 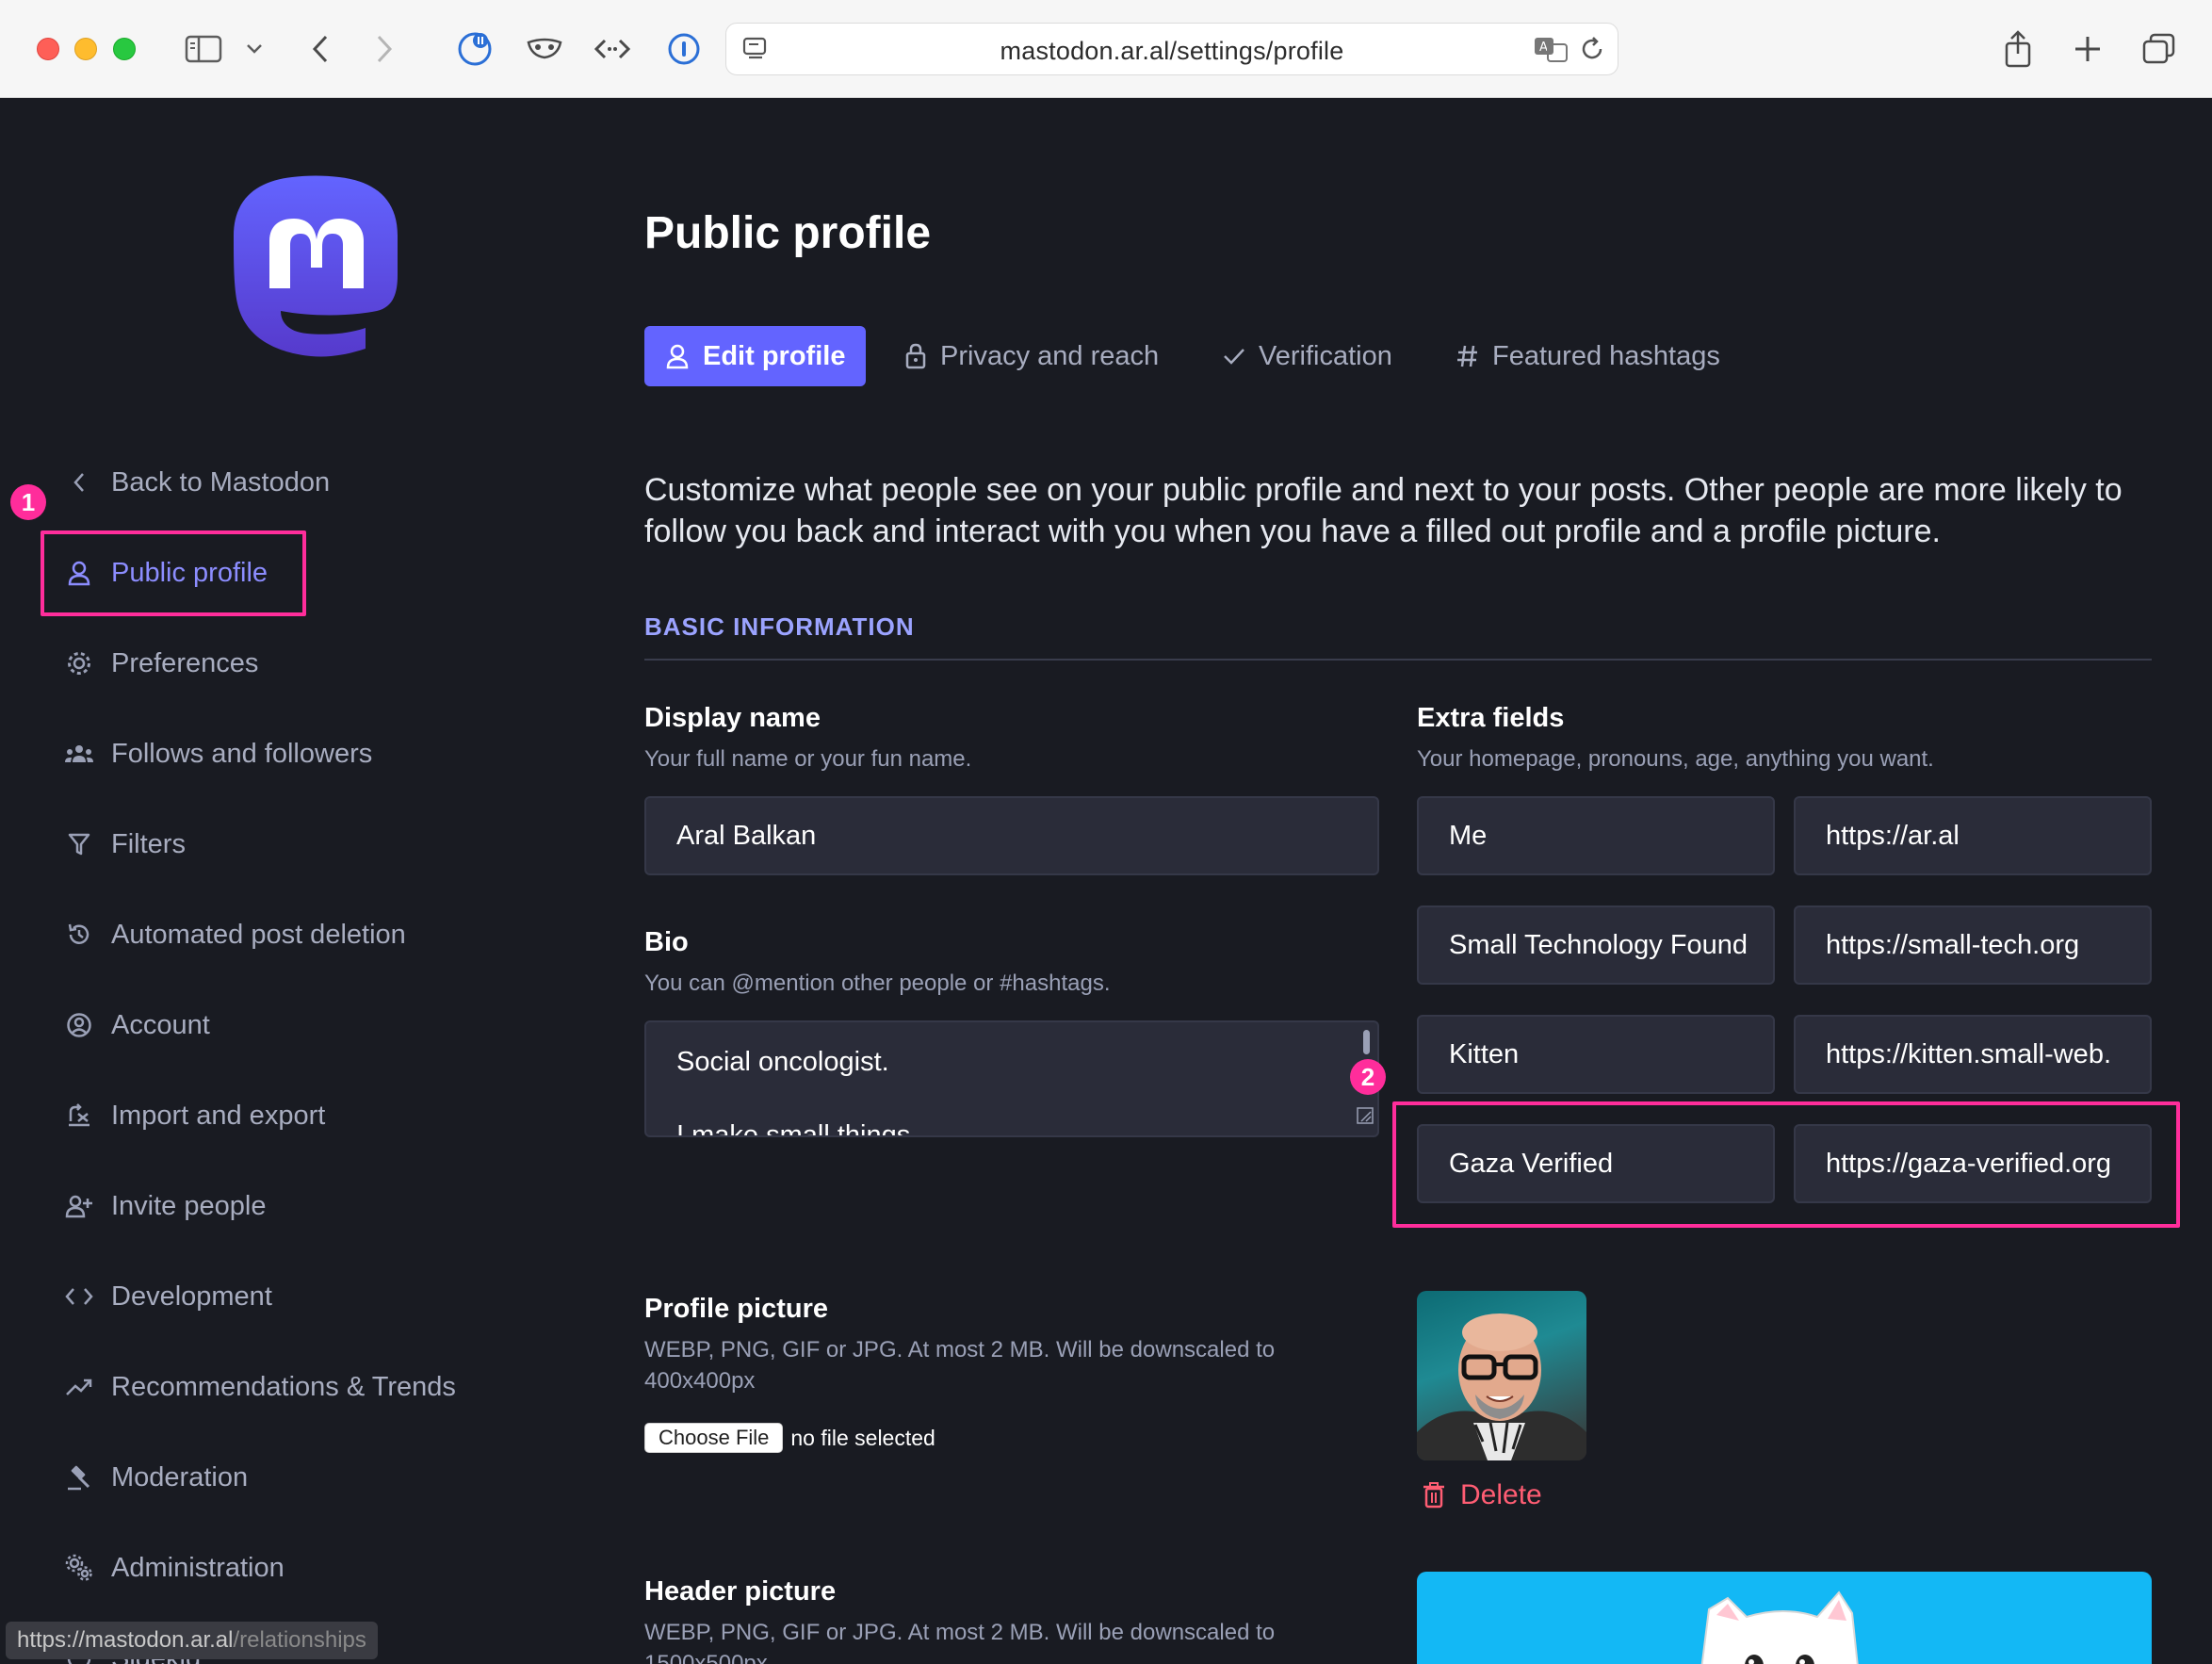 I want to click on resize-handle-icon, so click(x=1365, y=1116).